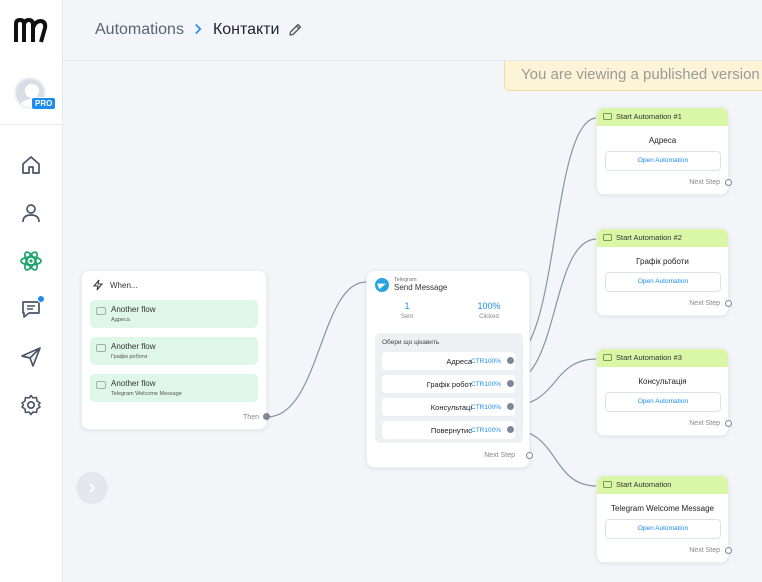 The height and width of the screenshot is (582, 762). I want to click on account-avatar: PRO, so click(35, 95).